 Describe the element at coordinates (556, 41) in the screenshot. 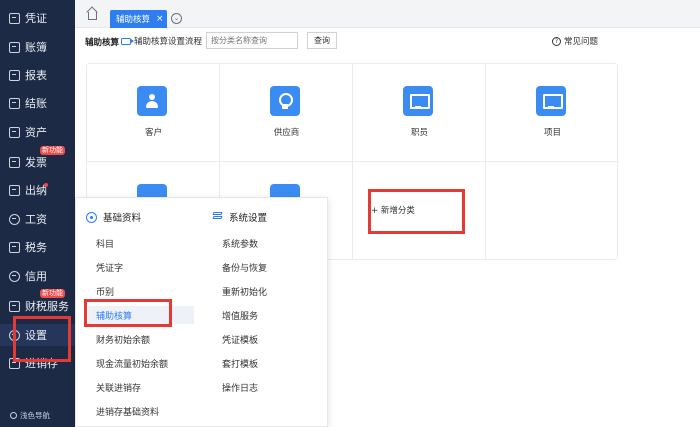

I see `question-icon: ?` at that location.